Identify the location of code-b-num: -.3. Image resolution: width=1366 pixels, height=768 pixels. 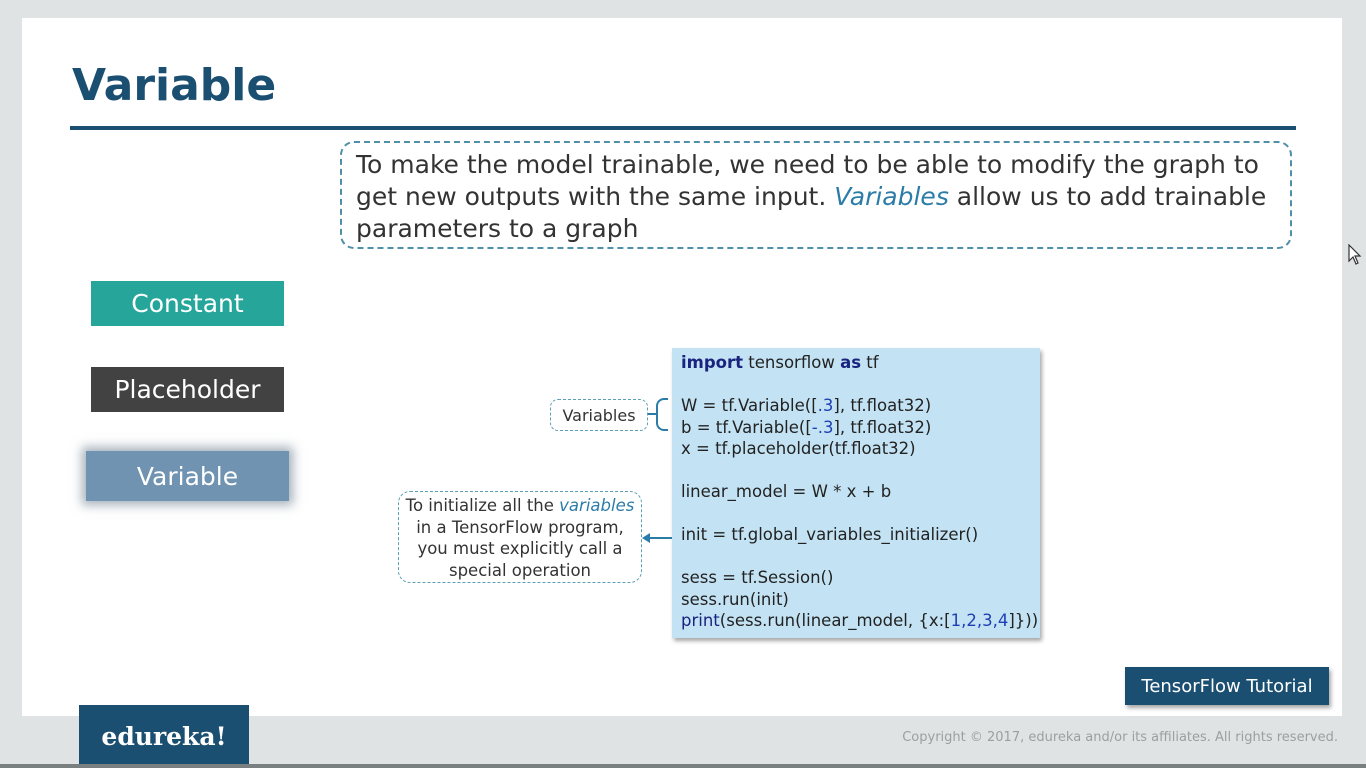
(822, 427).